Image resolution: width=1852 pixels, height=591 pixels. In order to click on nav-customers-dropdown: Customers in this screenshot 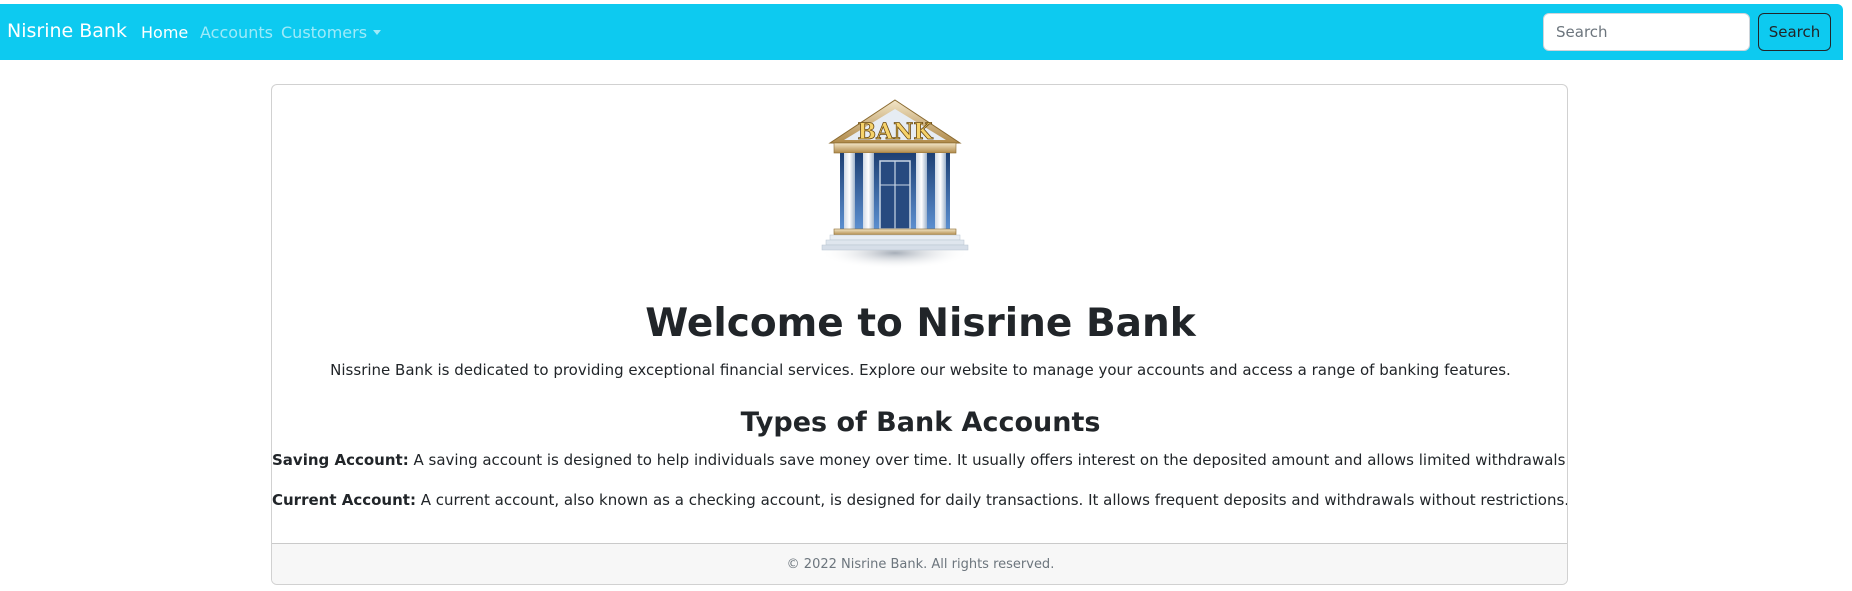, I will do `click(331, 32)`.